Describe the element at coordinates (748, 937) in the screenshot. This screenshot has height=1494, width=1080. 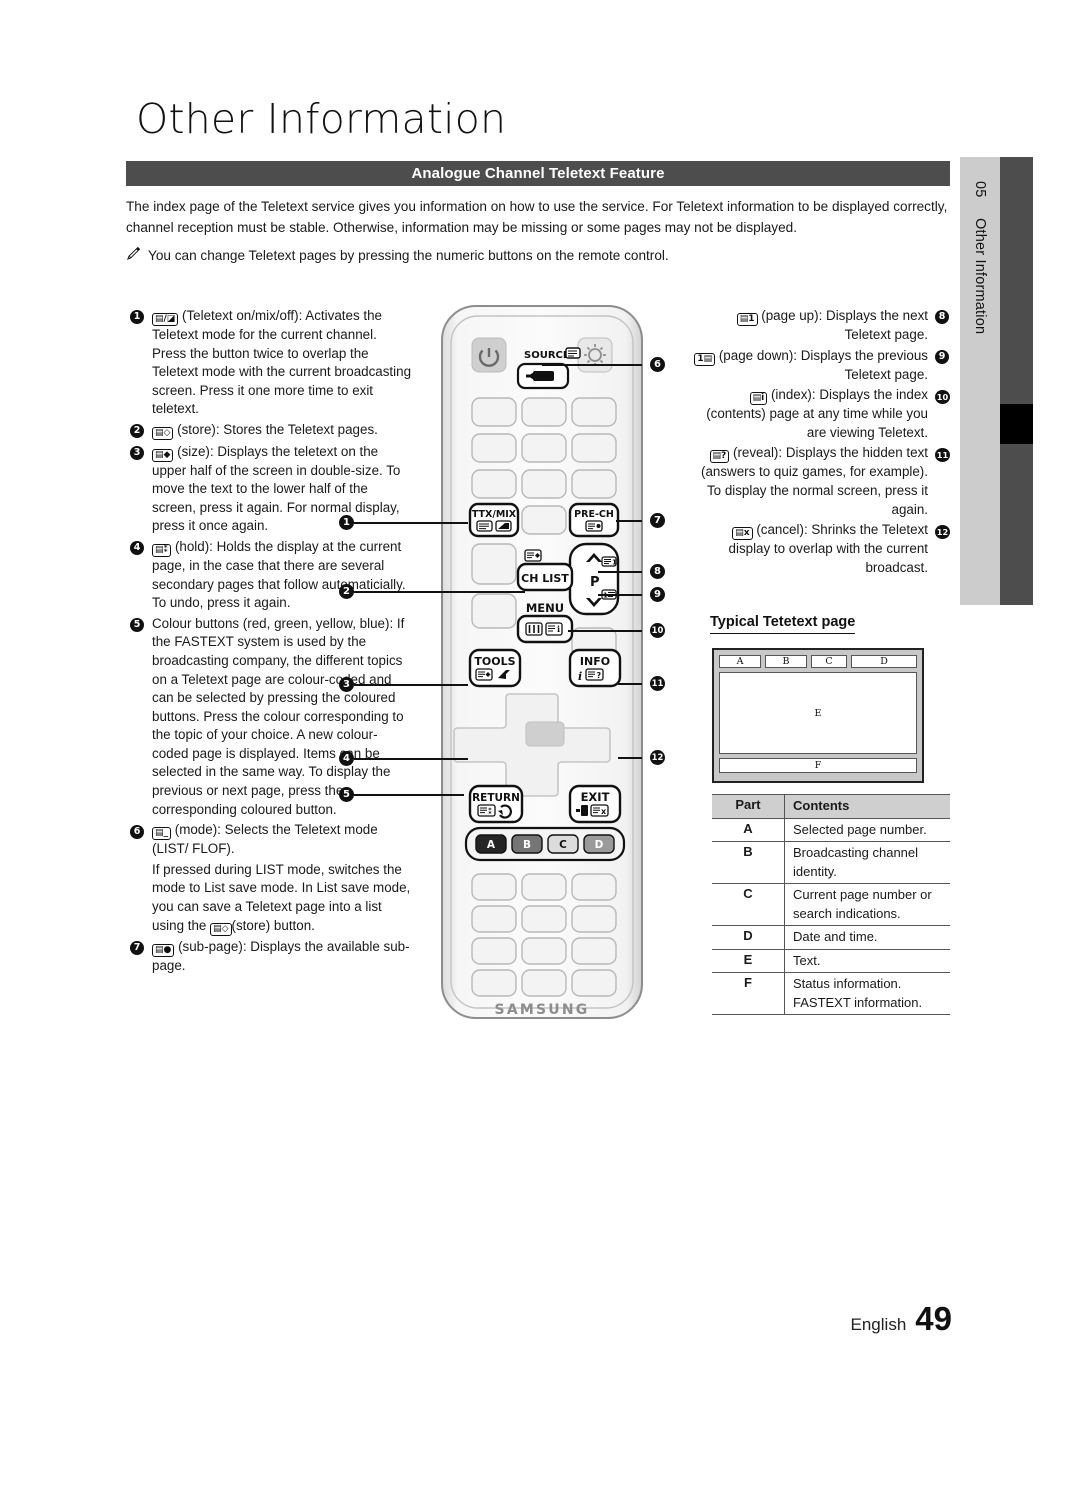
I see `cell-part: D` at that location.